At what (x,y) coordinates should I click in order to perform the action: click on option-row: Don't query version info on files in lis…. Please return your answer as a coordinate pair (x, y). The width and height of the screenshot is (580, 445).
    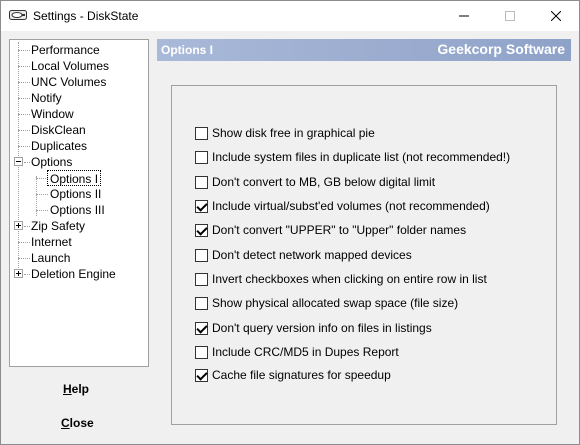
    Looking at the image, I should click on (313, 328).